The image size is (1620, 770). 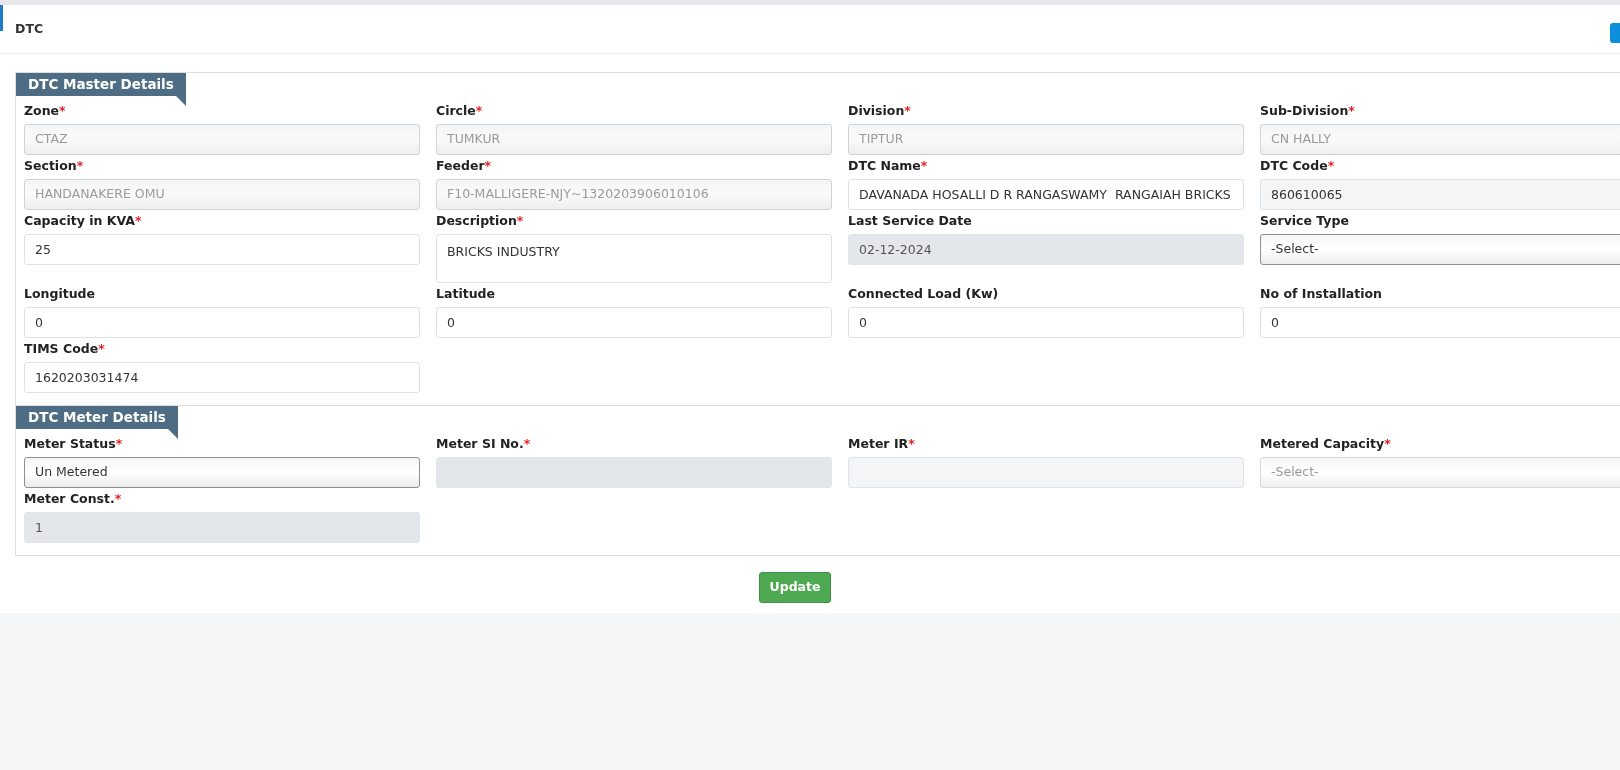 What do you see at coordinates (79, 221) in the screenshot?
I see `field-label: Capacity in KVA` at bounding box center [79, 221].